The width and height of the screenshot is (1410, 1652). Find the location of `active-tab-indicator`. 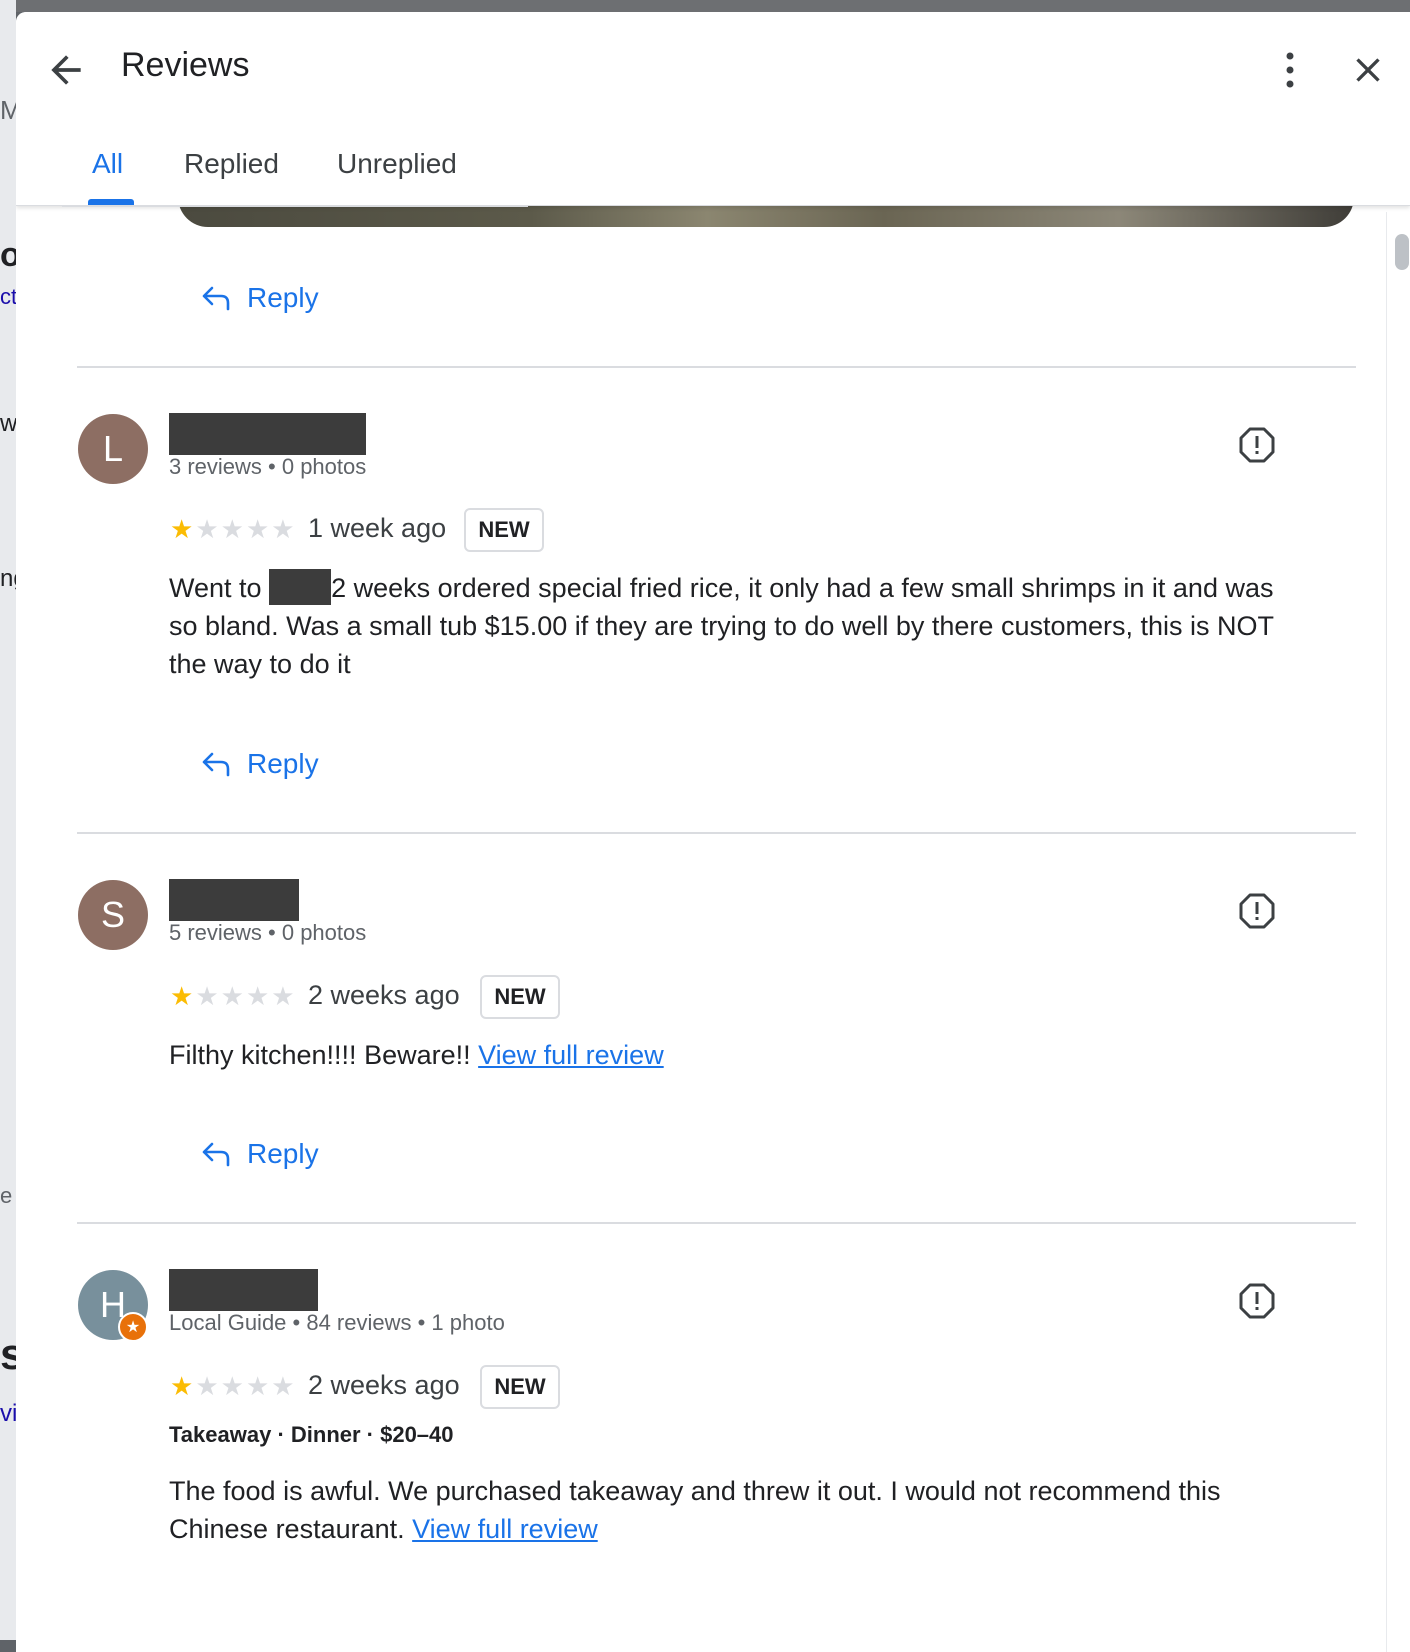

active-tab-indicator is located at coordinates (111, 202).